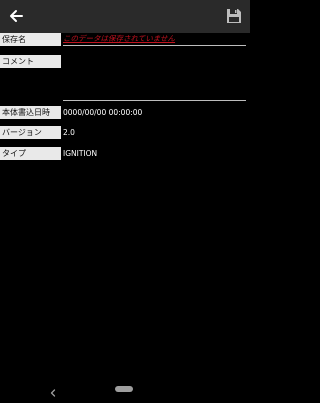 This screenshot has width=320, height=403. I want to click on system-nav-bar, so click(125, 389).